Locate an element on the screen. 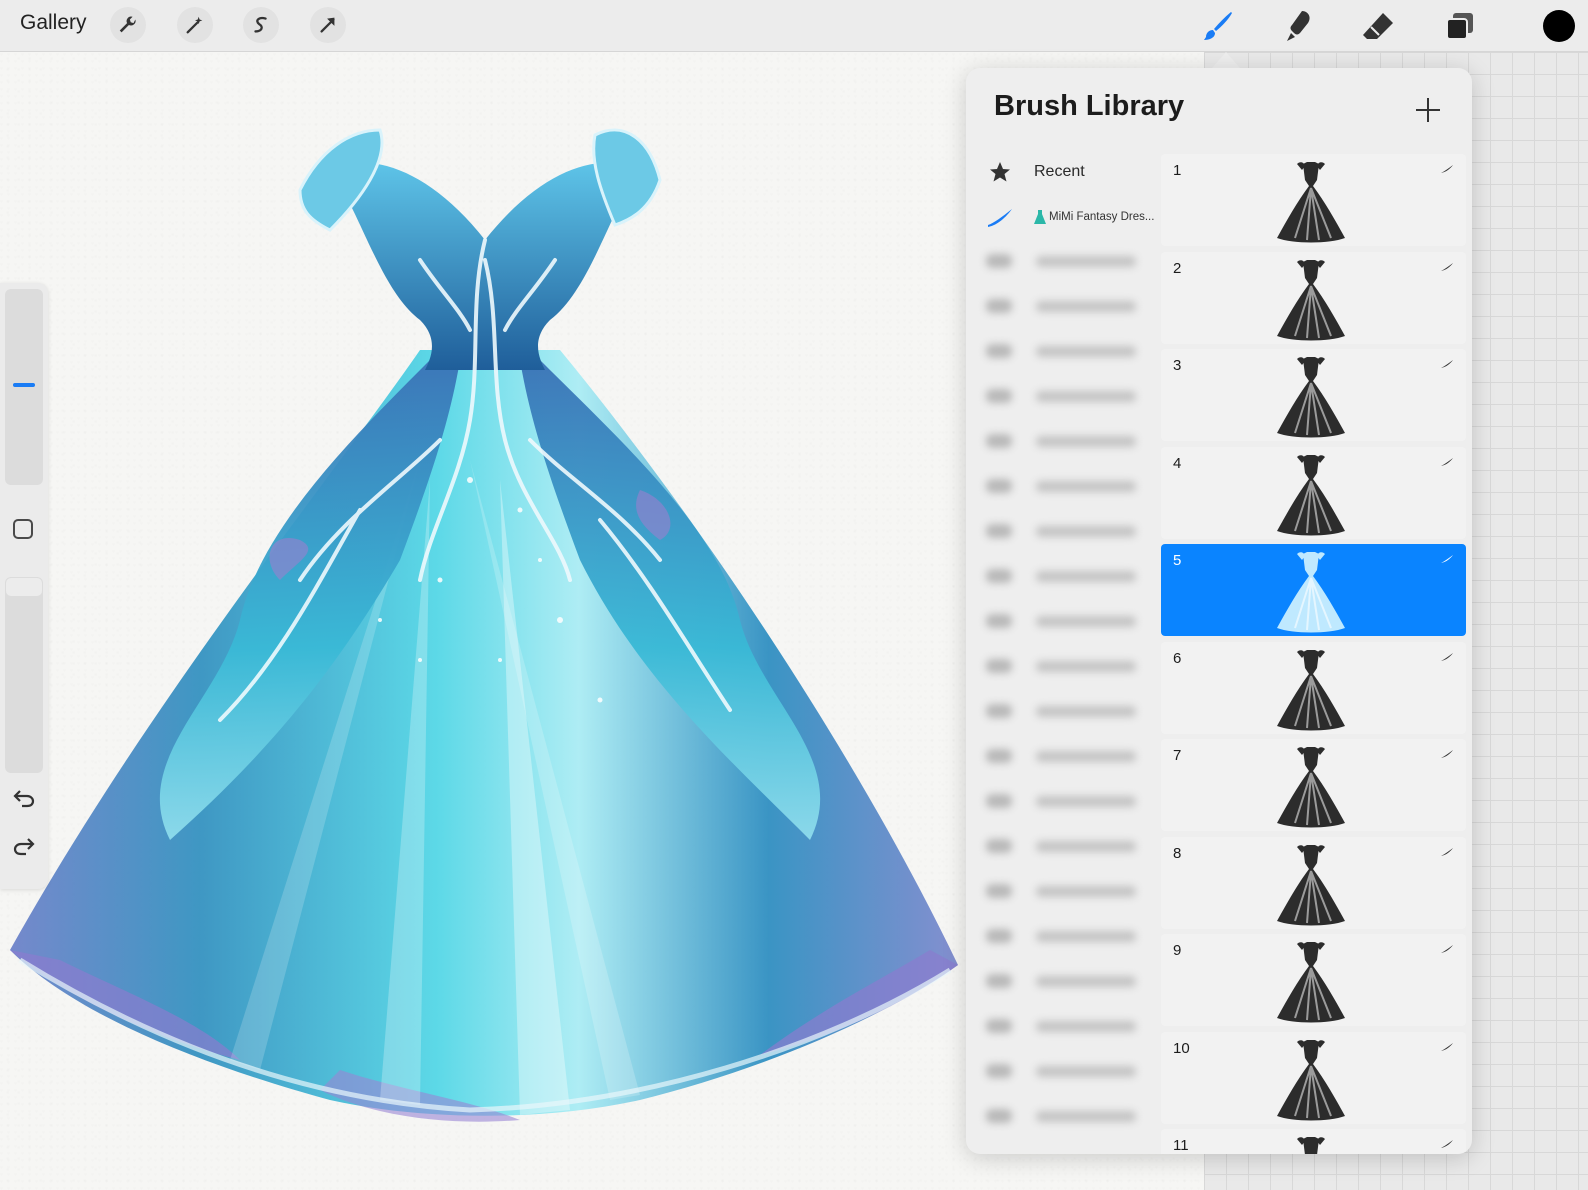 The image size is (1588, 1190). brush-size-slider is located at coordinates (24, 387).